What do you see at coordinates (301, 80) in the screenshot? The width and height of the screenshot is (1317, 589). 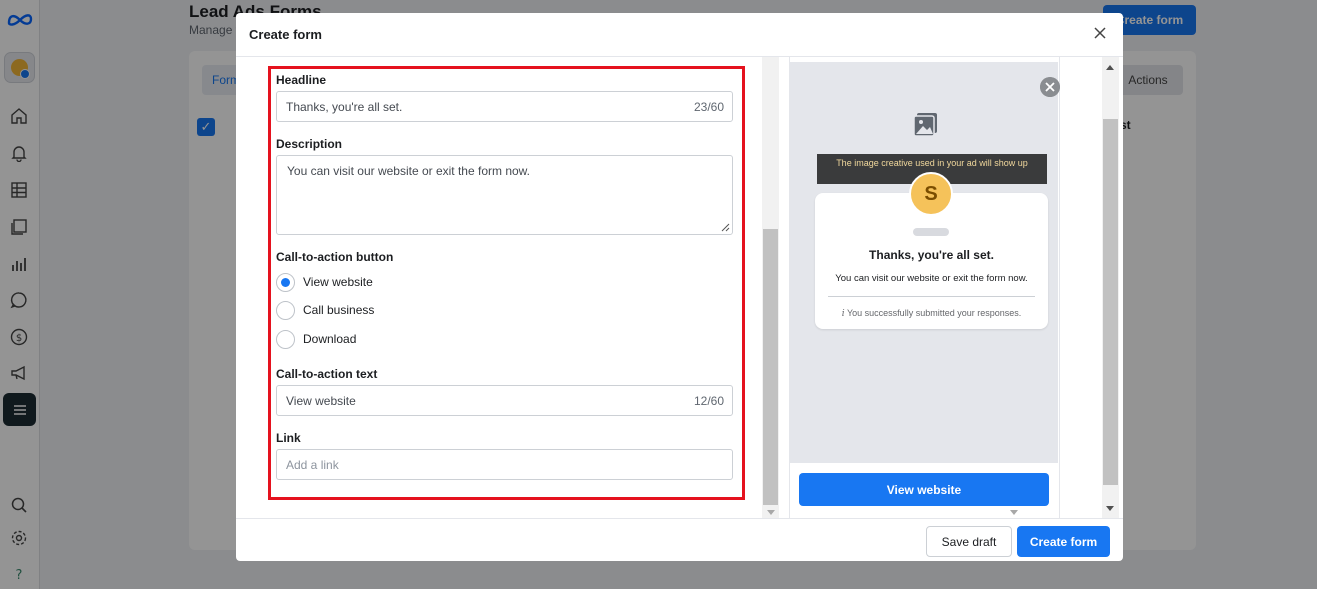 I see `headline-label: Headline` at bounding box center [301, 80].